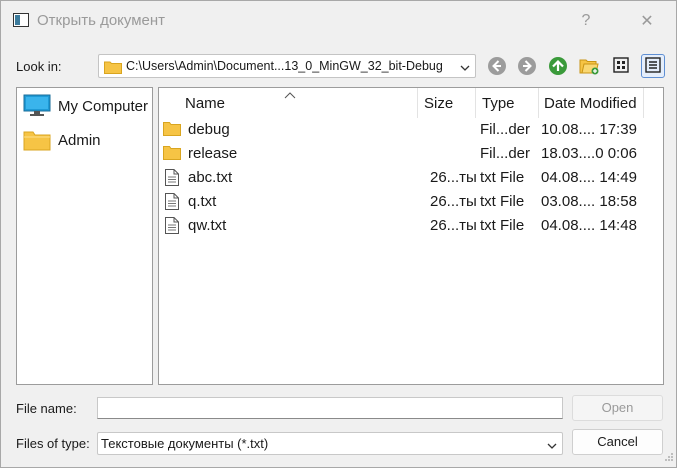 The width and height of the screenshot is (677, 468). What do you see at coordinates (210, 177) in the screenshot?
I see `file-name-cell: abc.txt` at bounding box center [210, 177].